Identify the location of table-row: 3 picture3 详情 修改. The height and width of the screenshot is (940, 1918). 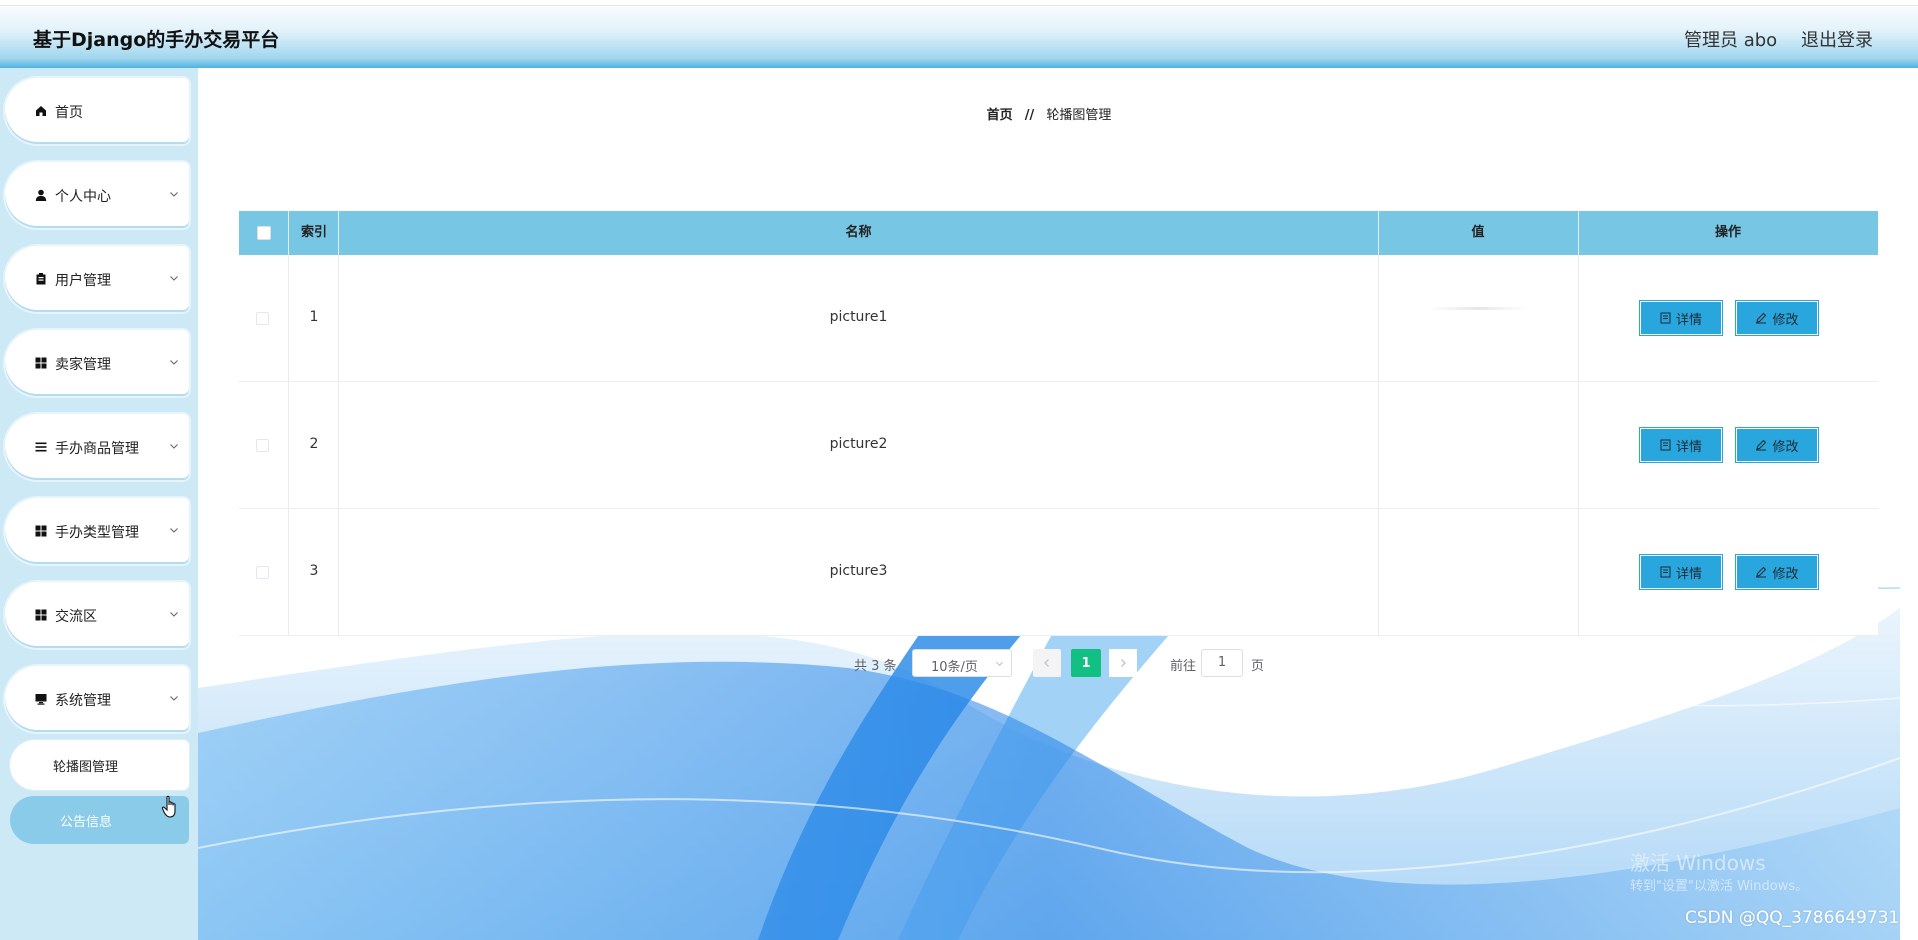
(1058, 572).